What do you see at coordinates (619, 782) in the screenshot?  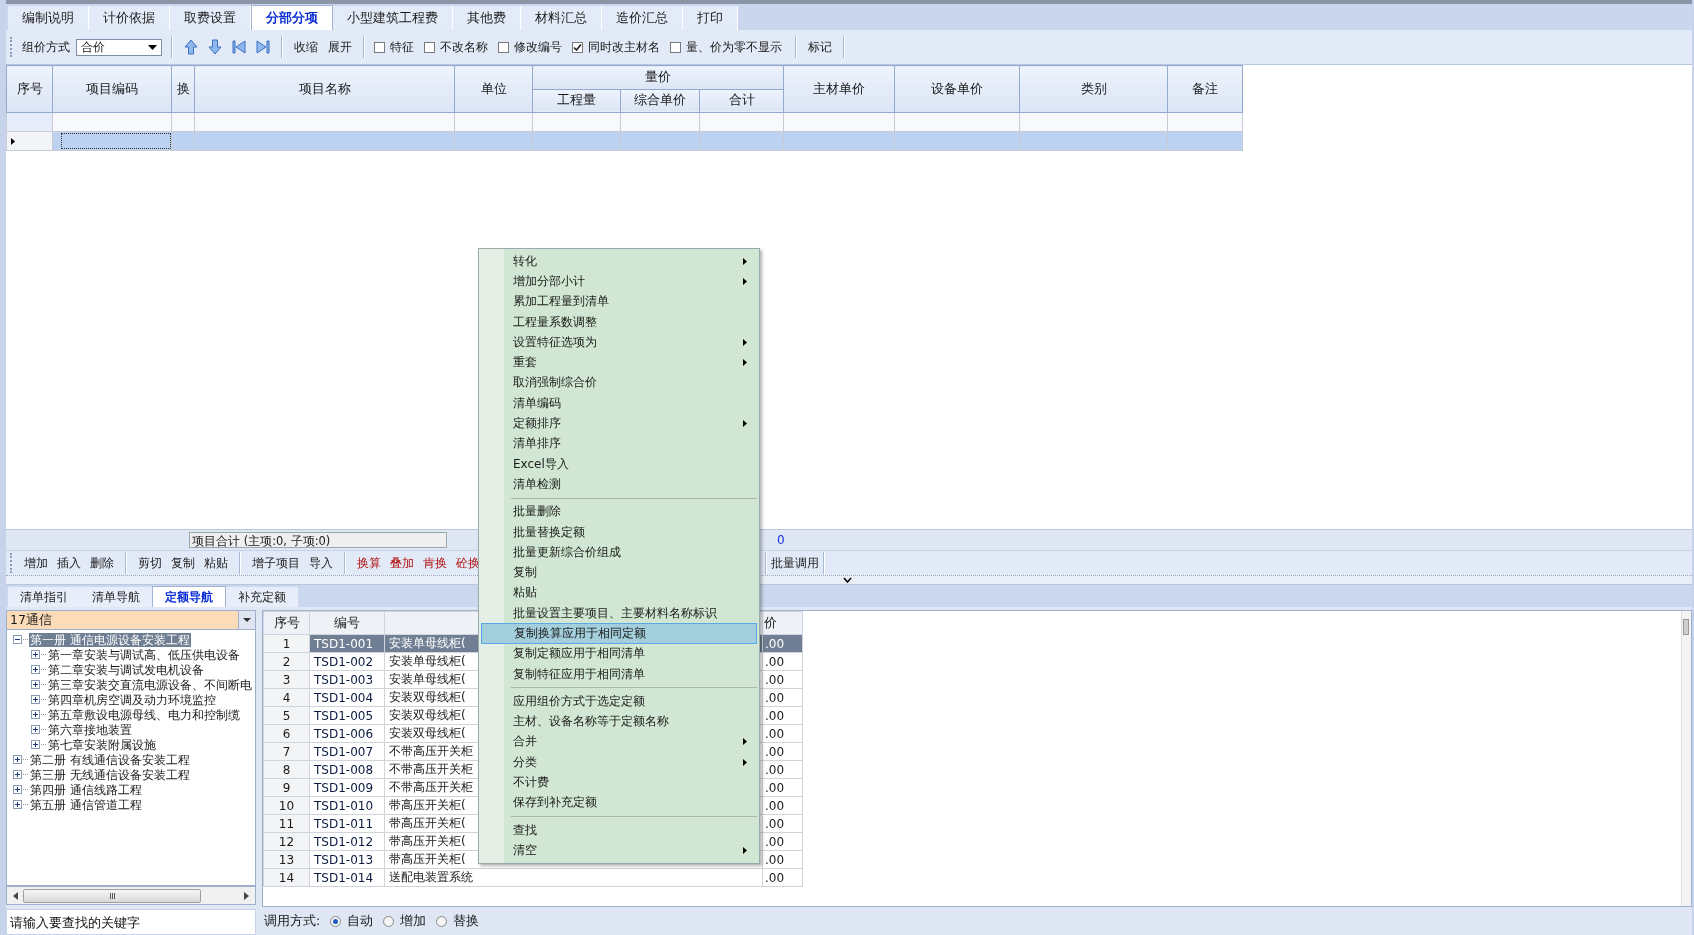 I see `menu-item: 不计费` at bounding box center [619, 782].